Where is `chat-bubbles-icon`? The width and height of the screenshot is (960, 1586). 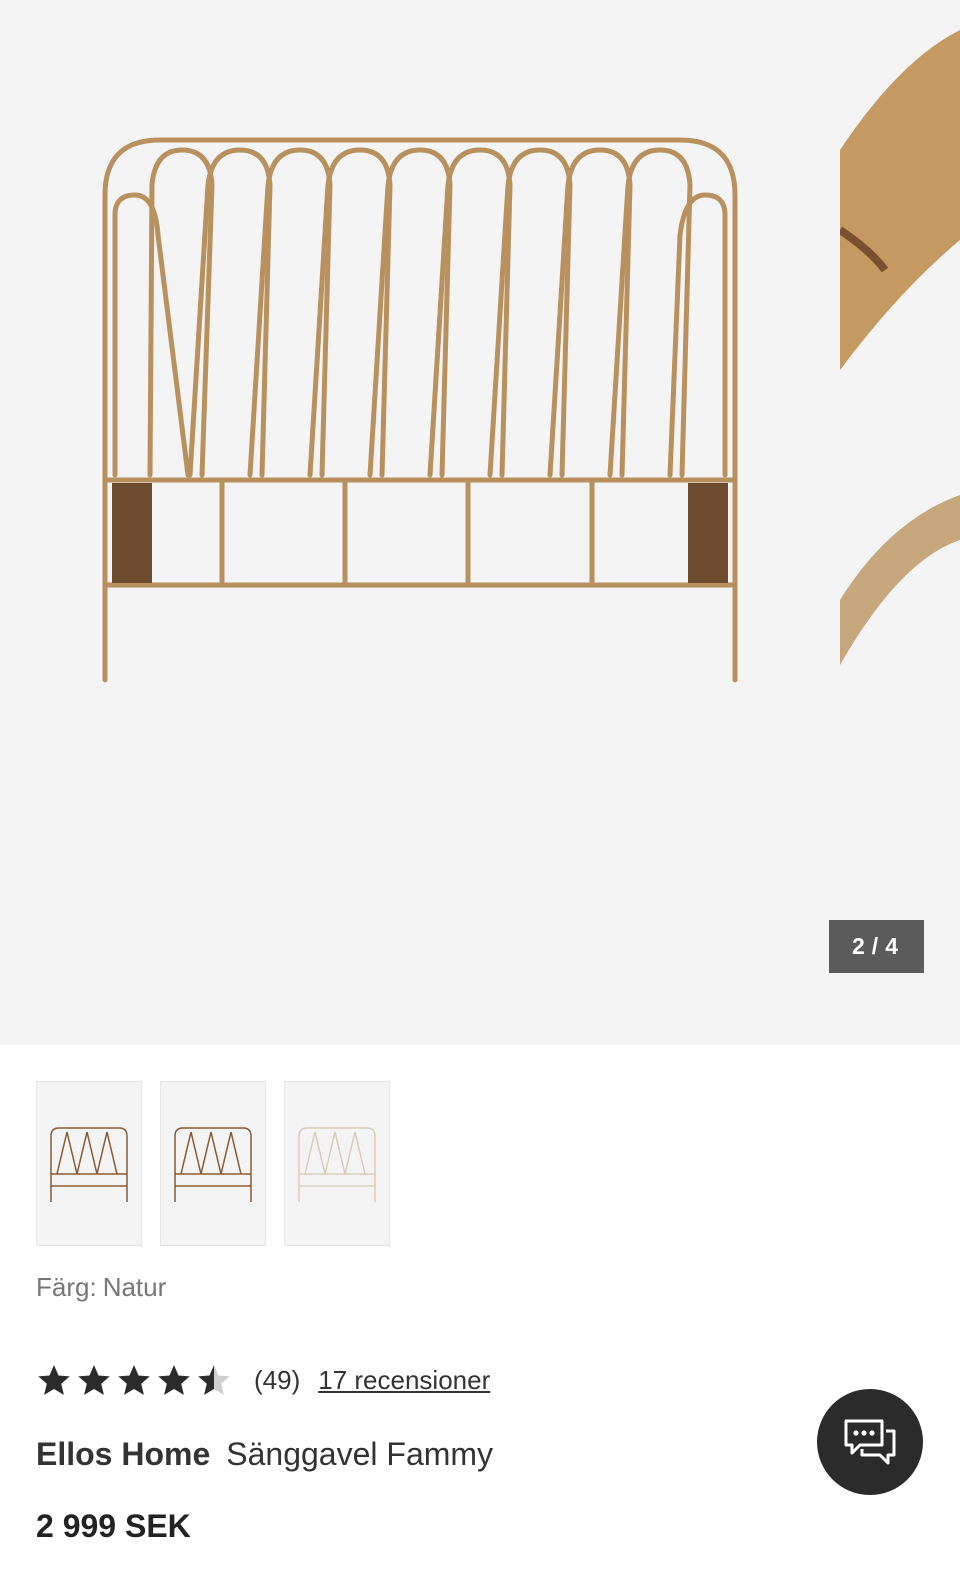 chat-bubbles-icon is located at coordinates (870, 1442).